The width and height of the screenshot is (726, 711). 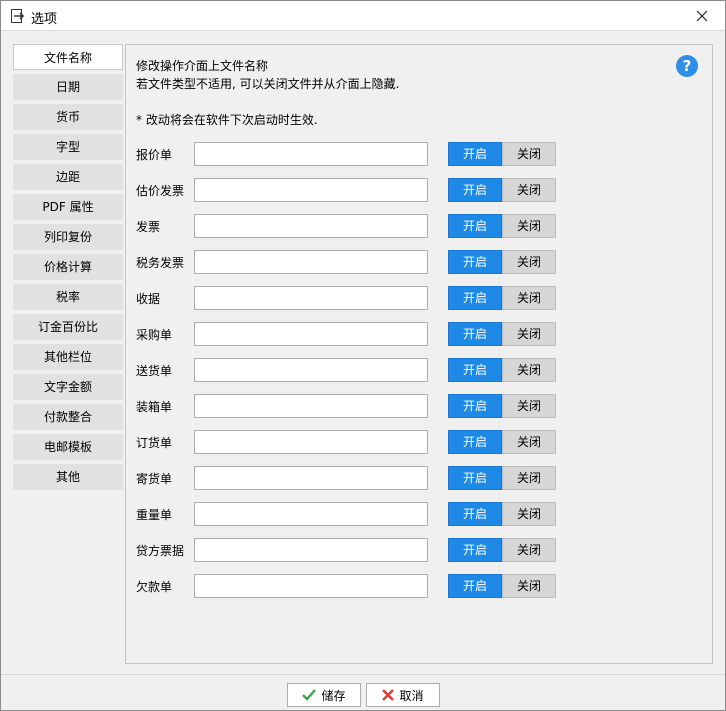 What do you see at coordinates (148, 227) in the screenshot?
I see `row-label: 发票` at bounding box center [148, 227].